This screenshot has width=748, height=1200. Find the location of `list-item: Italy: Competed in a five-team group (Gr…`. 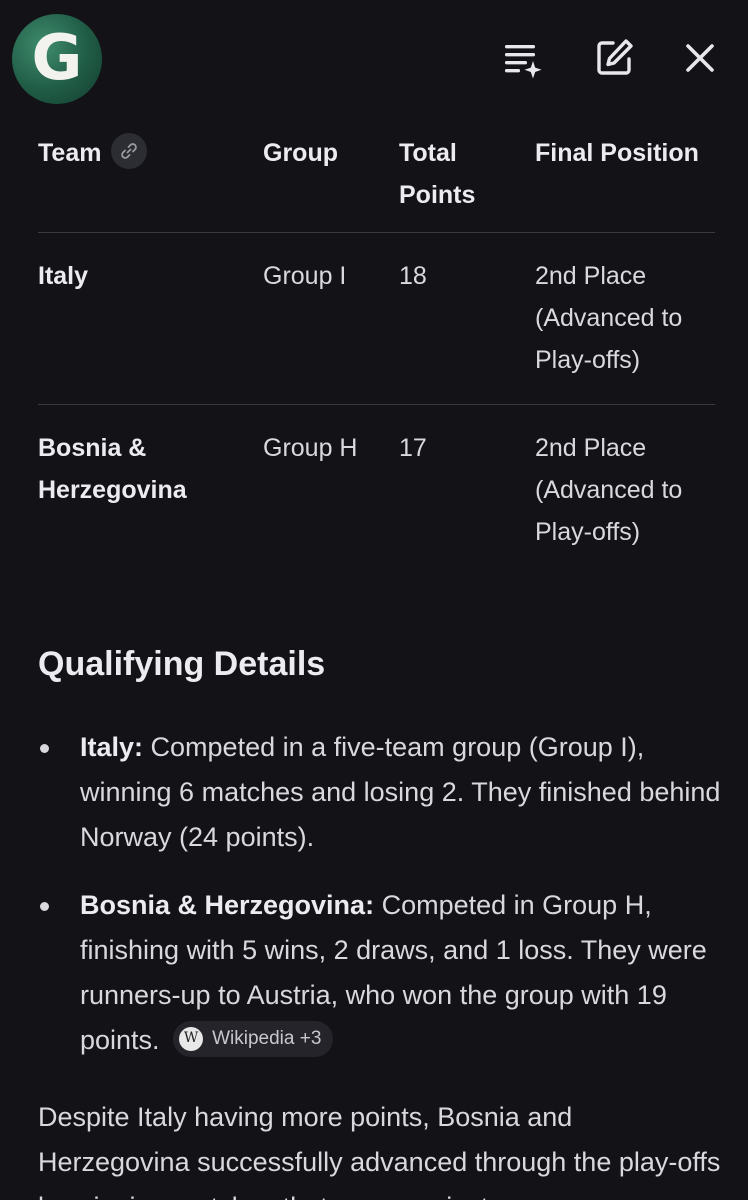

list-item: Italy: Competed in a five-team group (Gr… is located at coordinates (380, 792).